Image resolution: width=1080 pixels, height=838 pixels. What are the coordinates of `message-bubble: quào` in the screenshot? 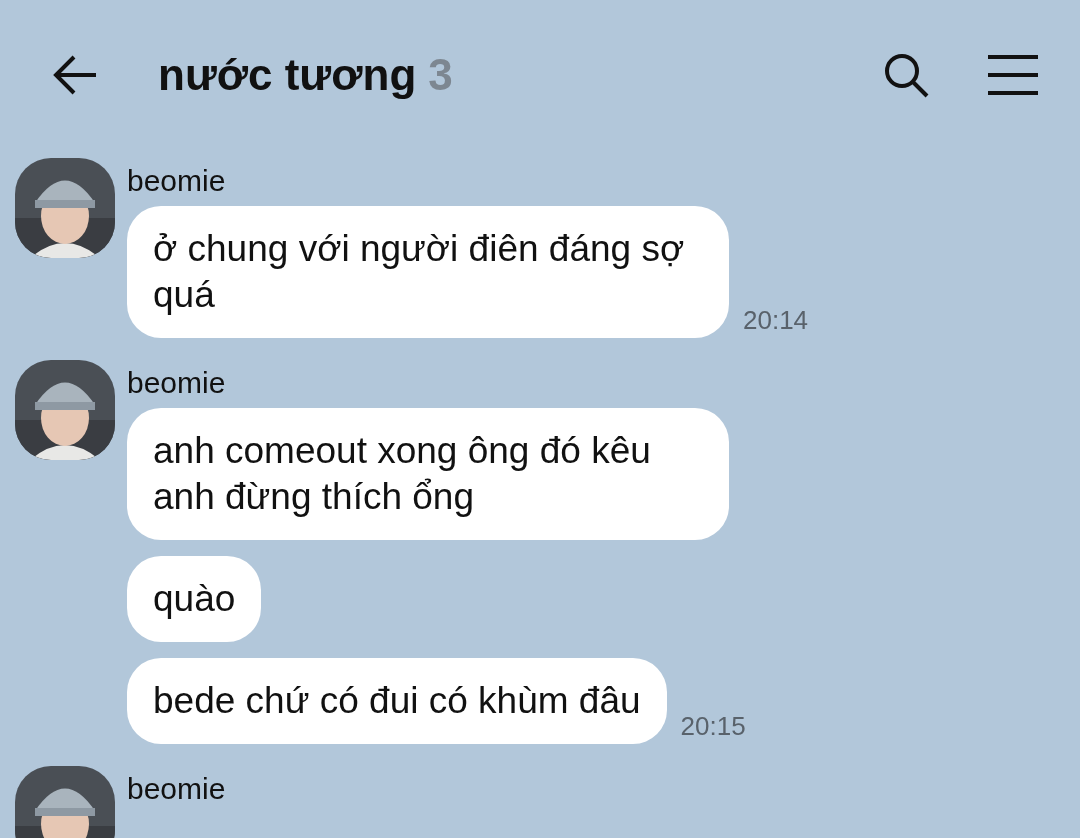 It's located at (194, 599).